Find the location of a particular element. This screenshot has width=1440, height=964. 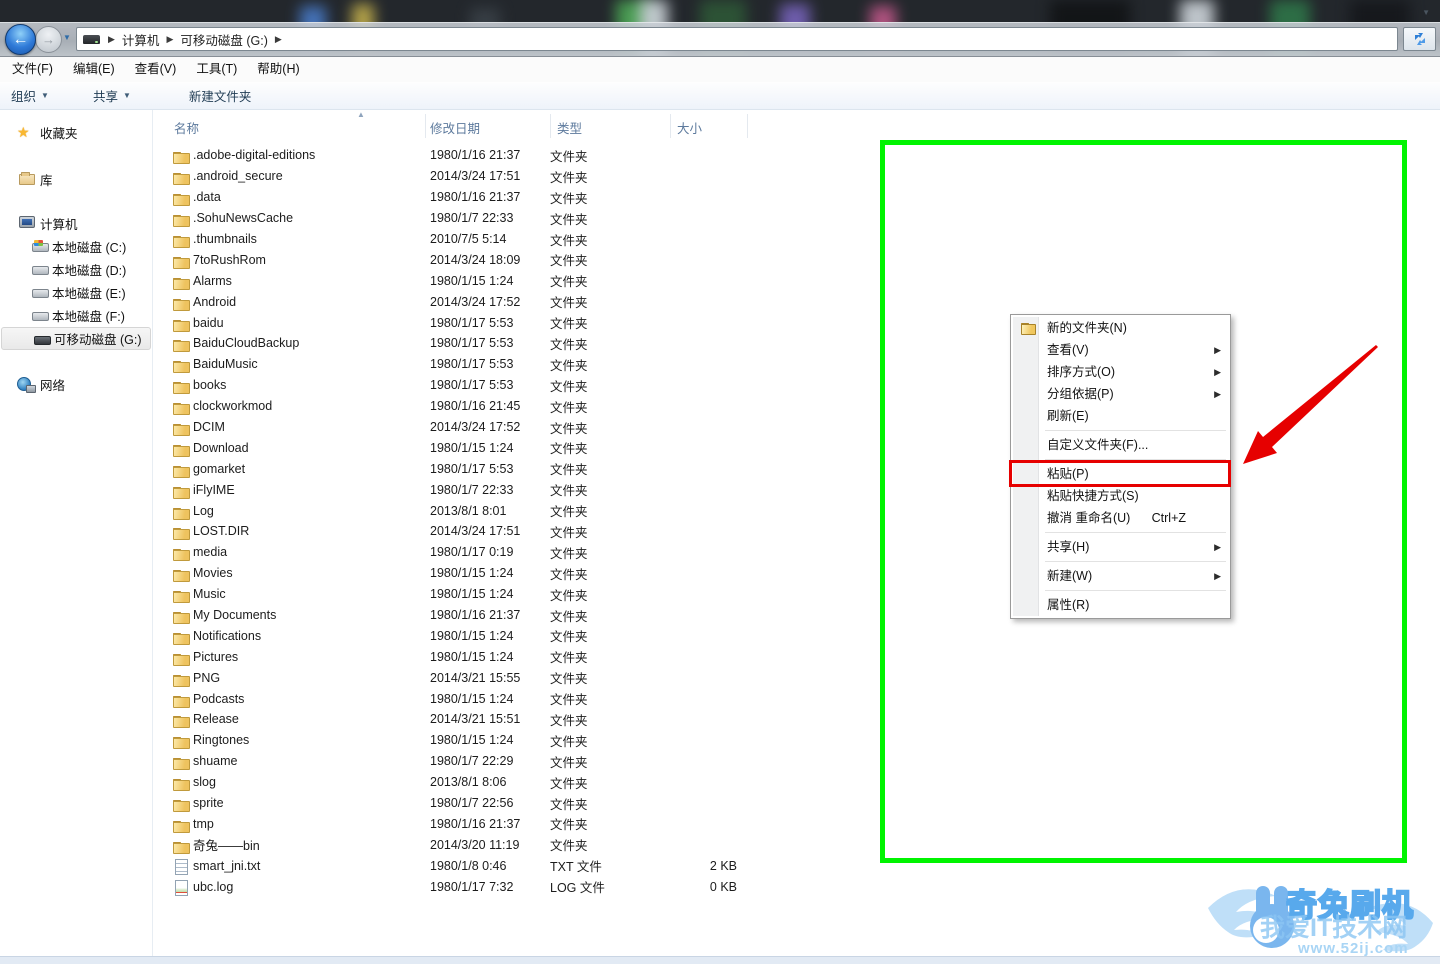

menu-item: 帮助(H) is located at coordinates (278, 69).